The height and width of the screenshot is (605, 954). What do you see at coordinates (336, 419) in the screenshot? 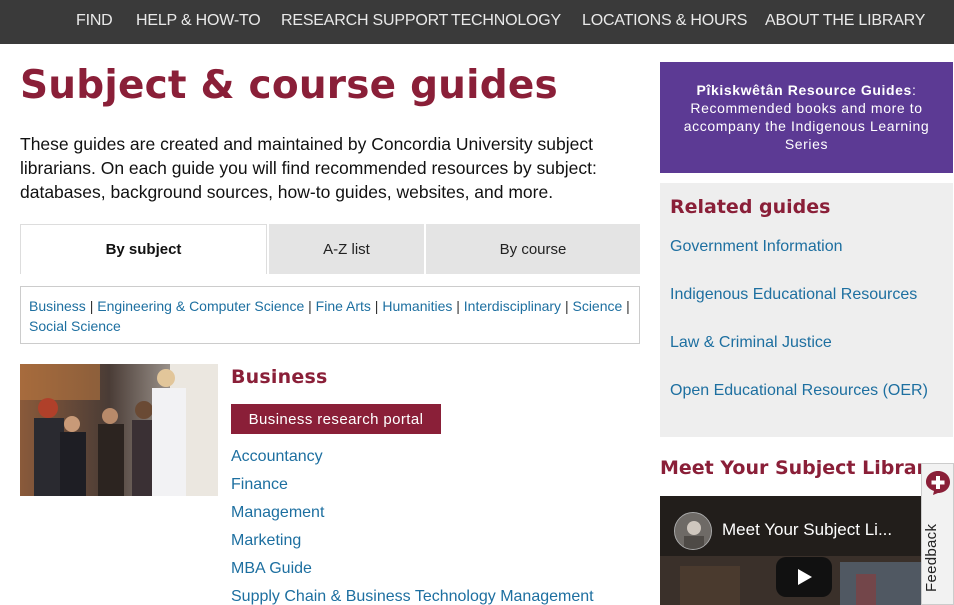
I see `business-research-portal-button: Business research portal` at bounding box center [336, 419].